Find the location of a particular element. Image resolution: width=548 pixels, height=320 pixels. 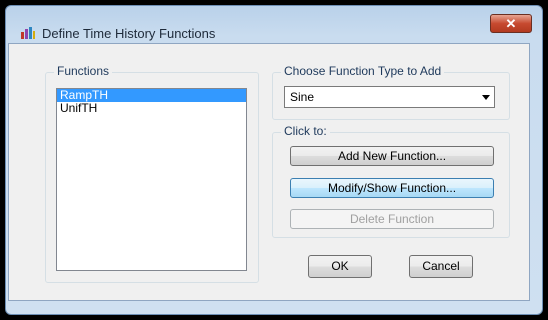

close-button: ✕ is located at coordinates (511, 23).